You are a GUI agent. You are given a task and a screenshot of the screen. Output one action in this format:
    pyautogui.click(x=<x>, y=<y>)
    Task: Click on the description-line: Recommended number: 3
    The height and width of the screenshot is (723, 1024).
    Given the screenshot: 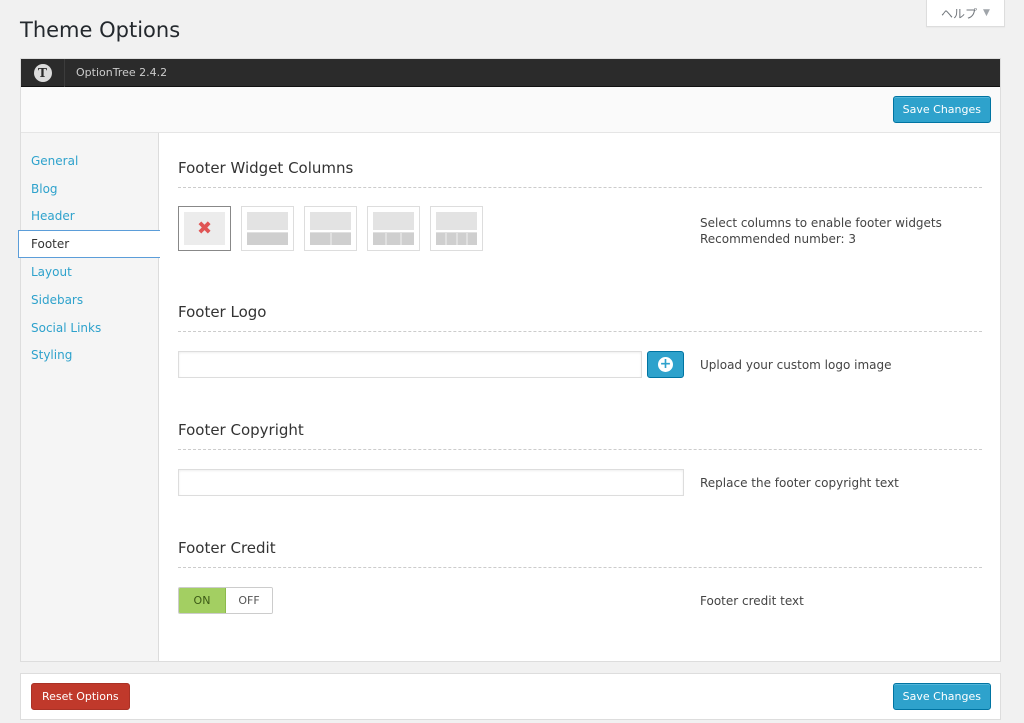 What is the action you would take?
    pyautogui.click(x=778, y=239)
    